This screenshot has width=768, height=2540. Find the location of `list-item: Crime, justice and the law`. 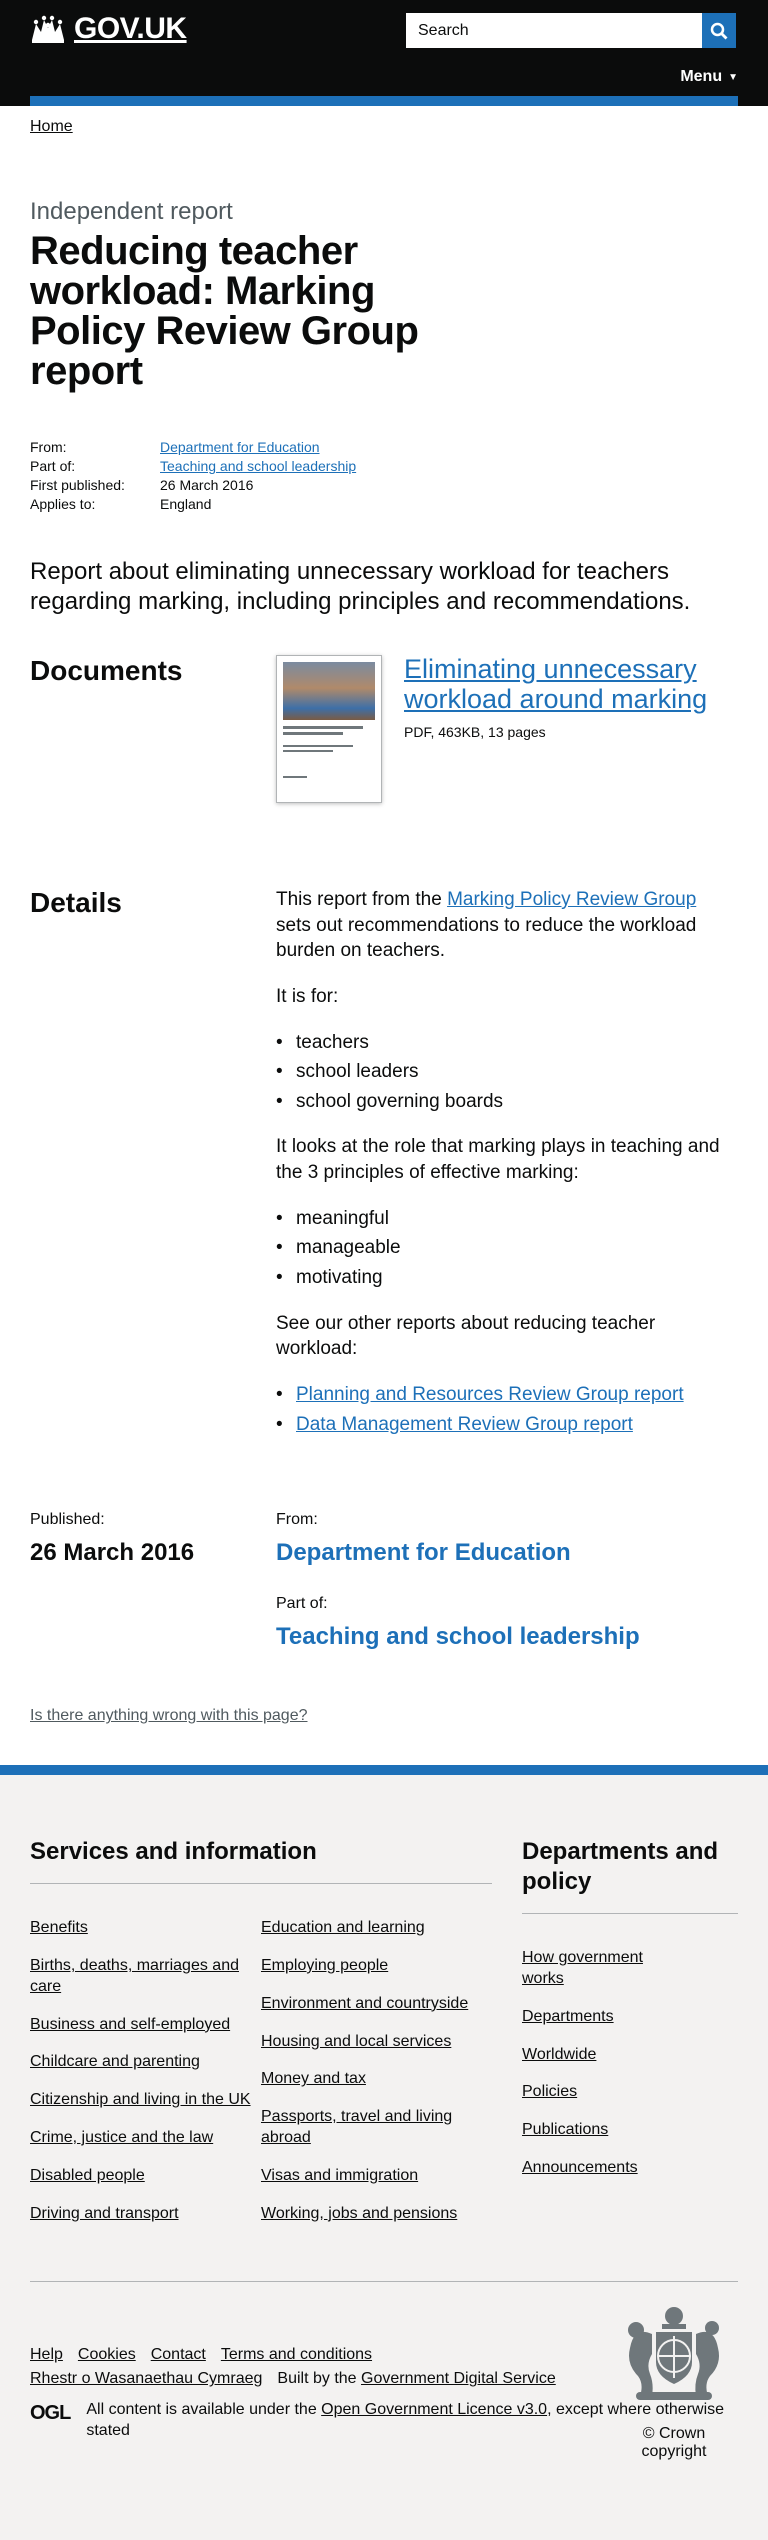

list-item: Crime, justice and the law is located at coordinates (145, 2138).